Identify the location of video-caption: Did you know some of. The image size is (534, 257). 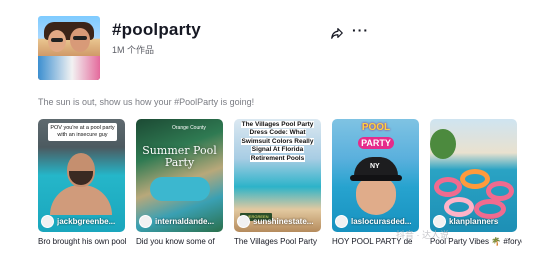
(182, 241).